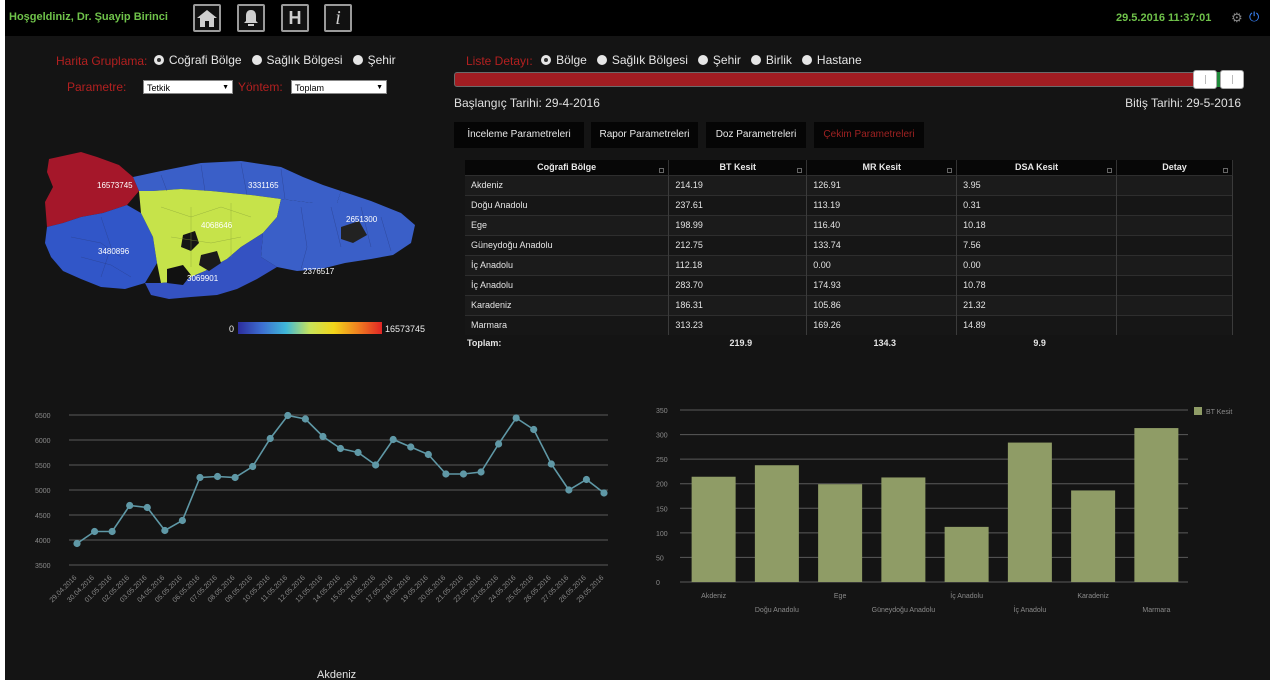  Describe the element at coordinates (771, 60) in the screenshot. I see `list-detail-option: Birlik` at that location.